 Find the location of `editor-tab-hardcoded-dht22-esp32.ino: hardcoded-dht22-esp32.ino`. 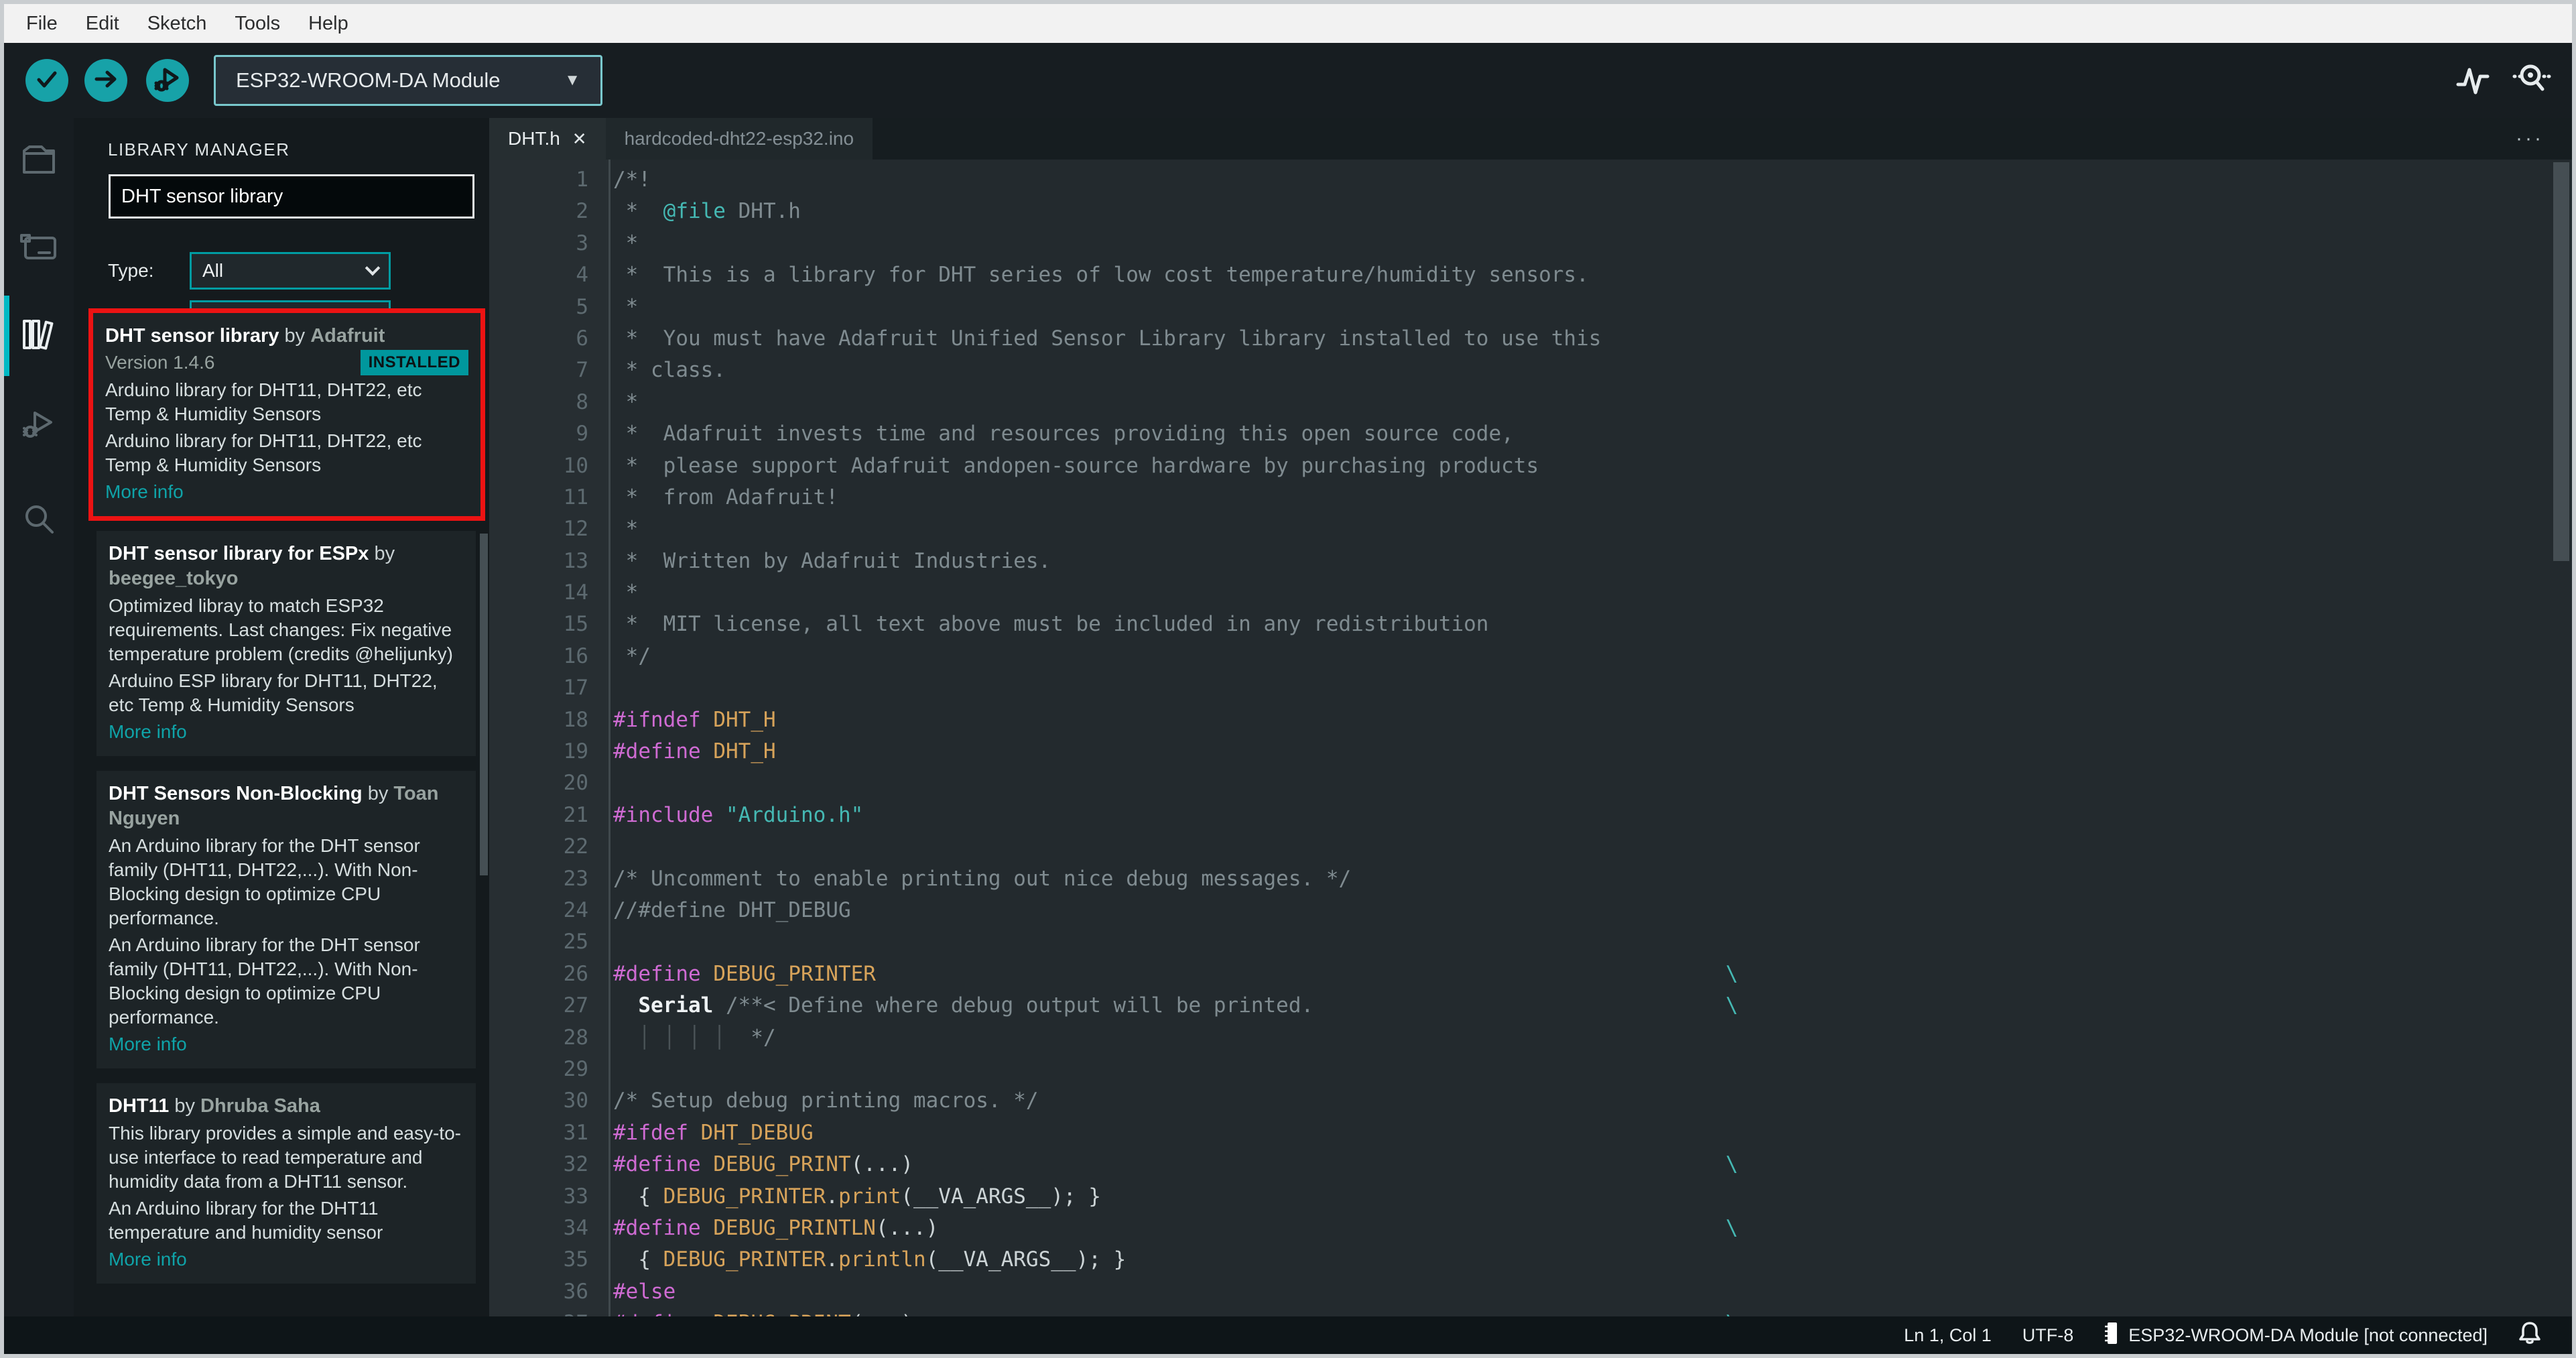

editor-tab-hardcoded-dht22-esp32.ino: hardcoded-dht22-esp32.ino is located at coordinates (739, 139).